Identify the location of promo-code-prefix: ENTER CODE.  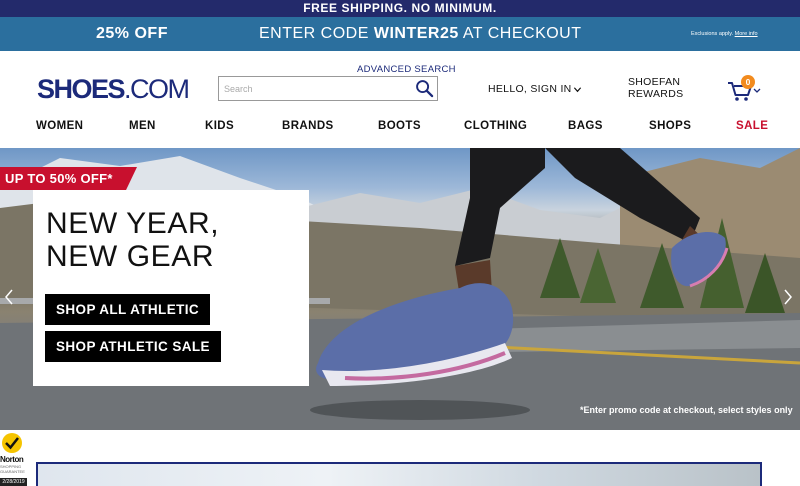
(316, 33).